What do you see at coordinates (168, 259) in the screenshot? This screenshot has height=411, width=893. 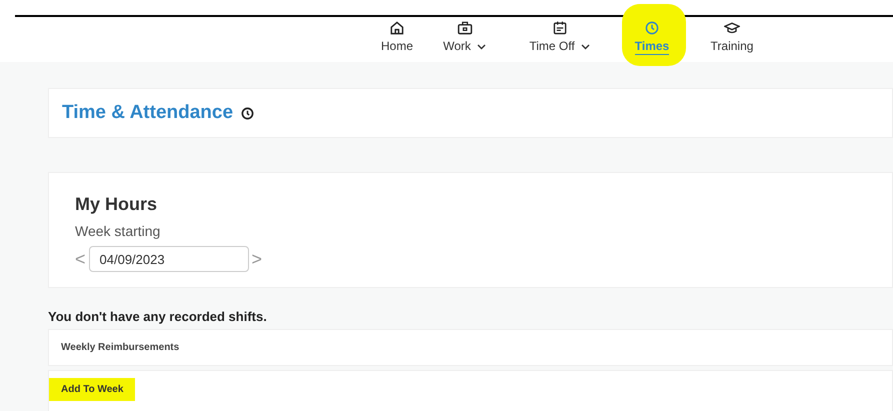 I see `date-field: 04/09/2023` at bounding box center [168, 259].